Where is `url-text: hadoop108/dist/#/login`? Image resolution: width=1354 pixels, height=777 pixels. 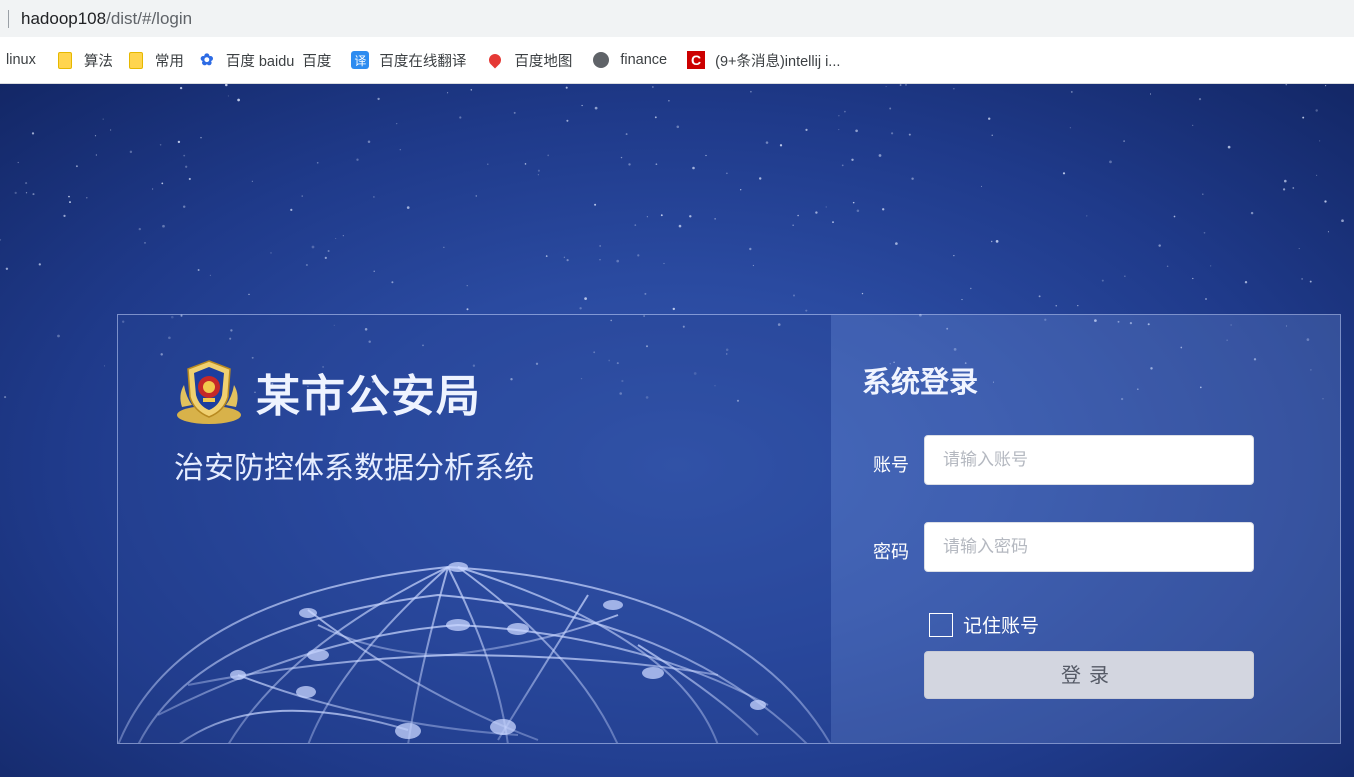
url-text: hadoop108/dist/#/login is located at coordinates (106, 19).